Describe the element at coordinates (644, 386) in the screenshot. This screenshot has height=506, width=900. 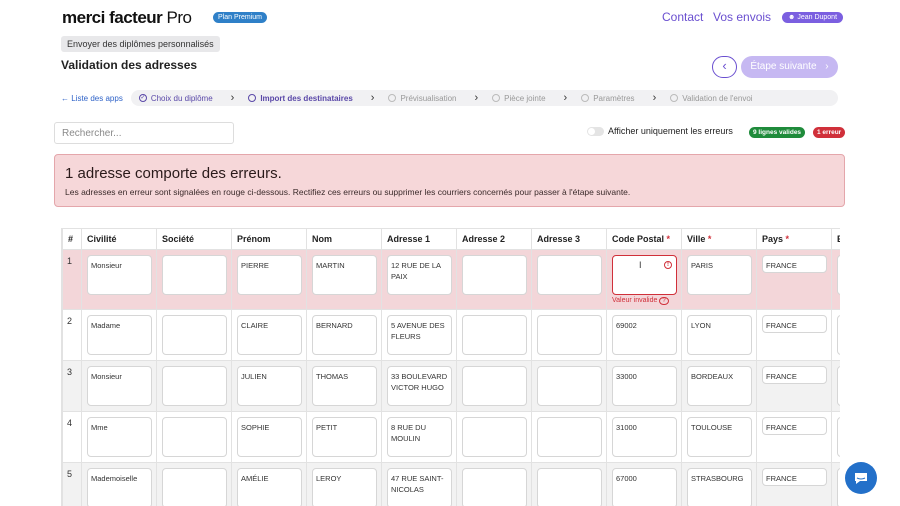
I see `code-postal-field: 33000` at that location.